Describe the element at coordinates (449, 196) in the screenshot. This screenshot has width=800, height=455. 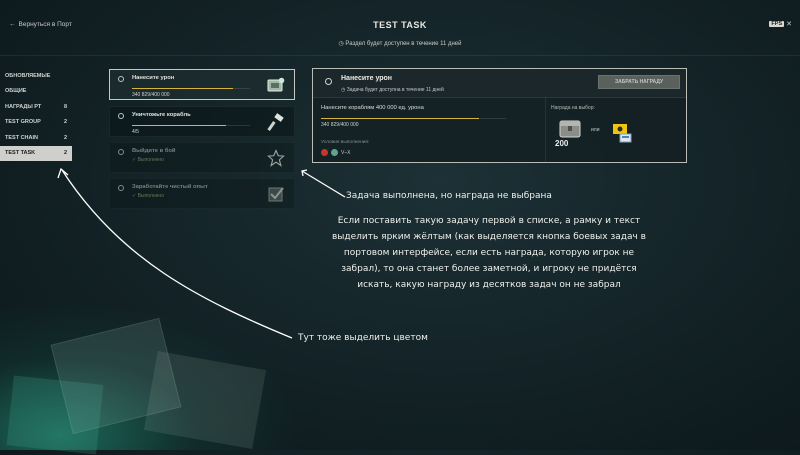
I see `annotation-note-1: Задача выполнена, но награда не выбрана` at that location.